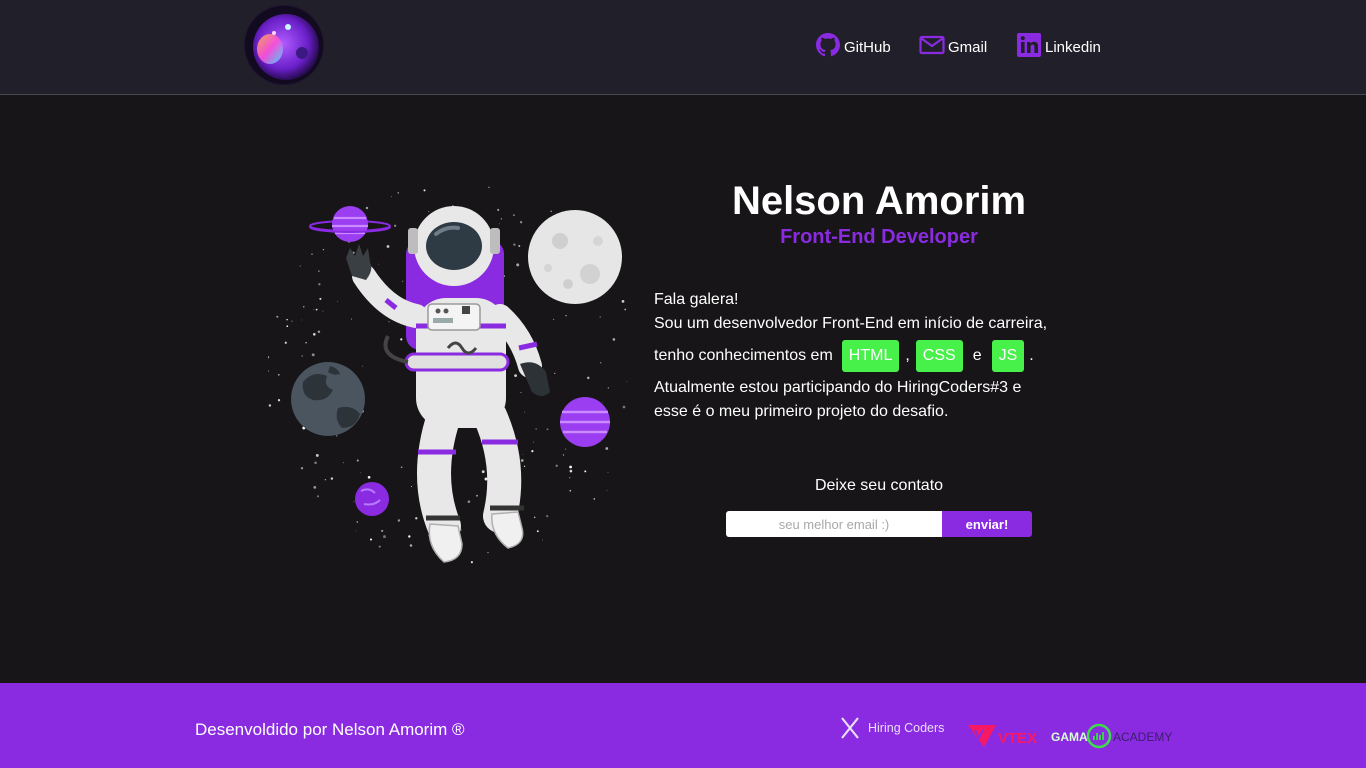  Describe the element at coordinates (879, 237) in the screenshot. I see `hero-role: Front-End Developer` at that location.